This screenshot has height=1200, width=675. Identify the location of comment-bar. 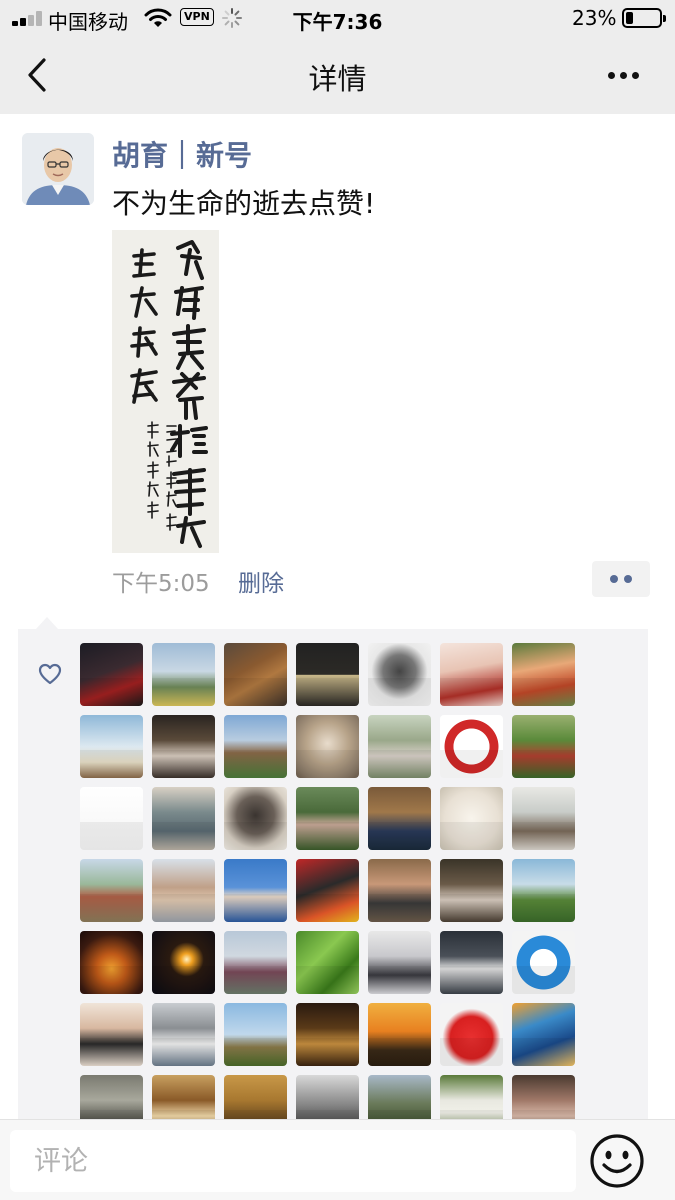
(337, 1159).